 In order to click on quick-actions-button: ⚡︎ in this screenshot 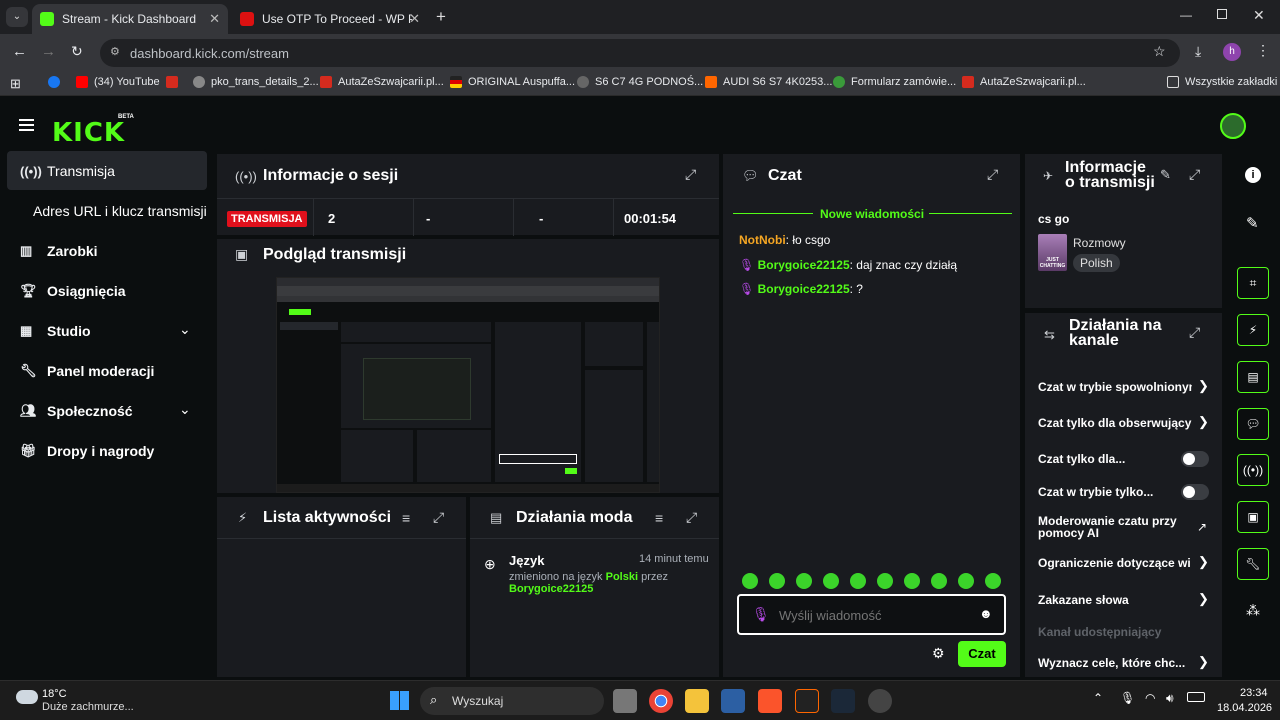, I will do `click(1253, 330)`.